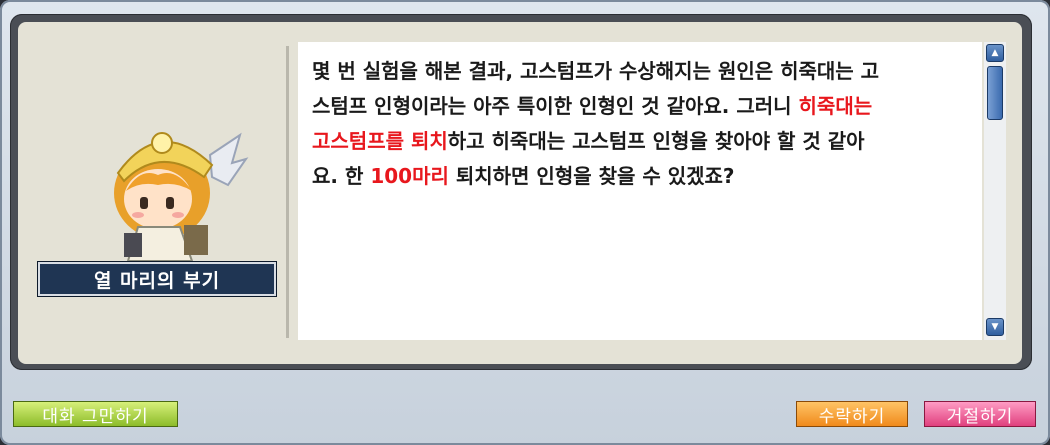 This screenshot has width=1050, height=445. I want to click on message-line-3: 고스텀프를 퇴치하고 히죽대는 고스텀프 인형을 찾아야 할 것 같아, so click(588, 141).